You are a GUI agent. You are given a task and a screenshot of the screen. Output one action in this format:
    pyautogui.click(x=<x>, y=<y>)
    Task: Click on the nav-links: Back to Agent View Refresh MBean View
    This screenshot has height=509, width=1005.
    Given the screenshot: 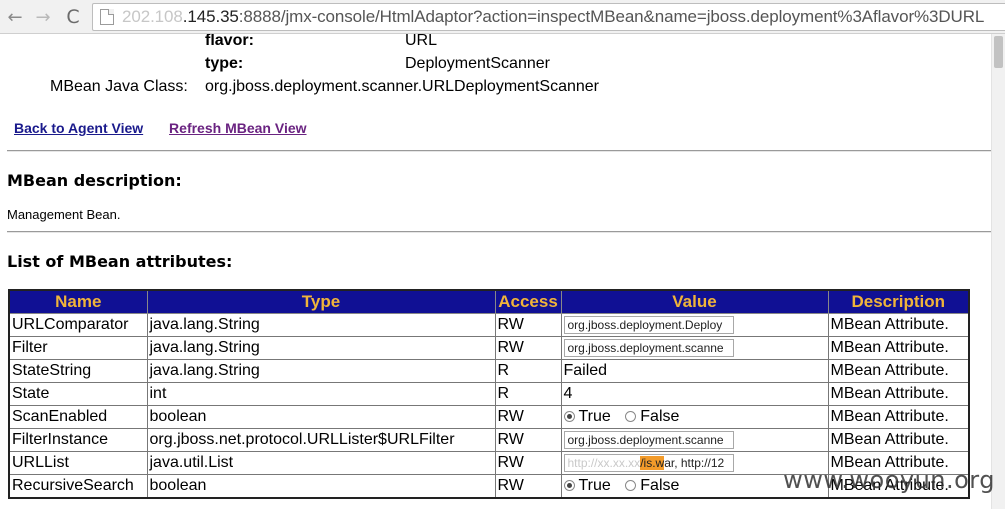 What is the action you would take?
    pyautogui.click(x=160, y=128)
    